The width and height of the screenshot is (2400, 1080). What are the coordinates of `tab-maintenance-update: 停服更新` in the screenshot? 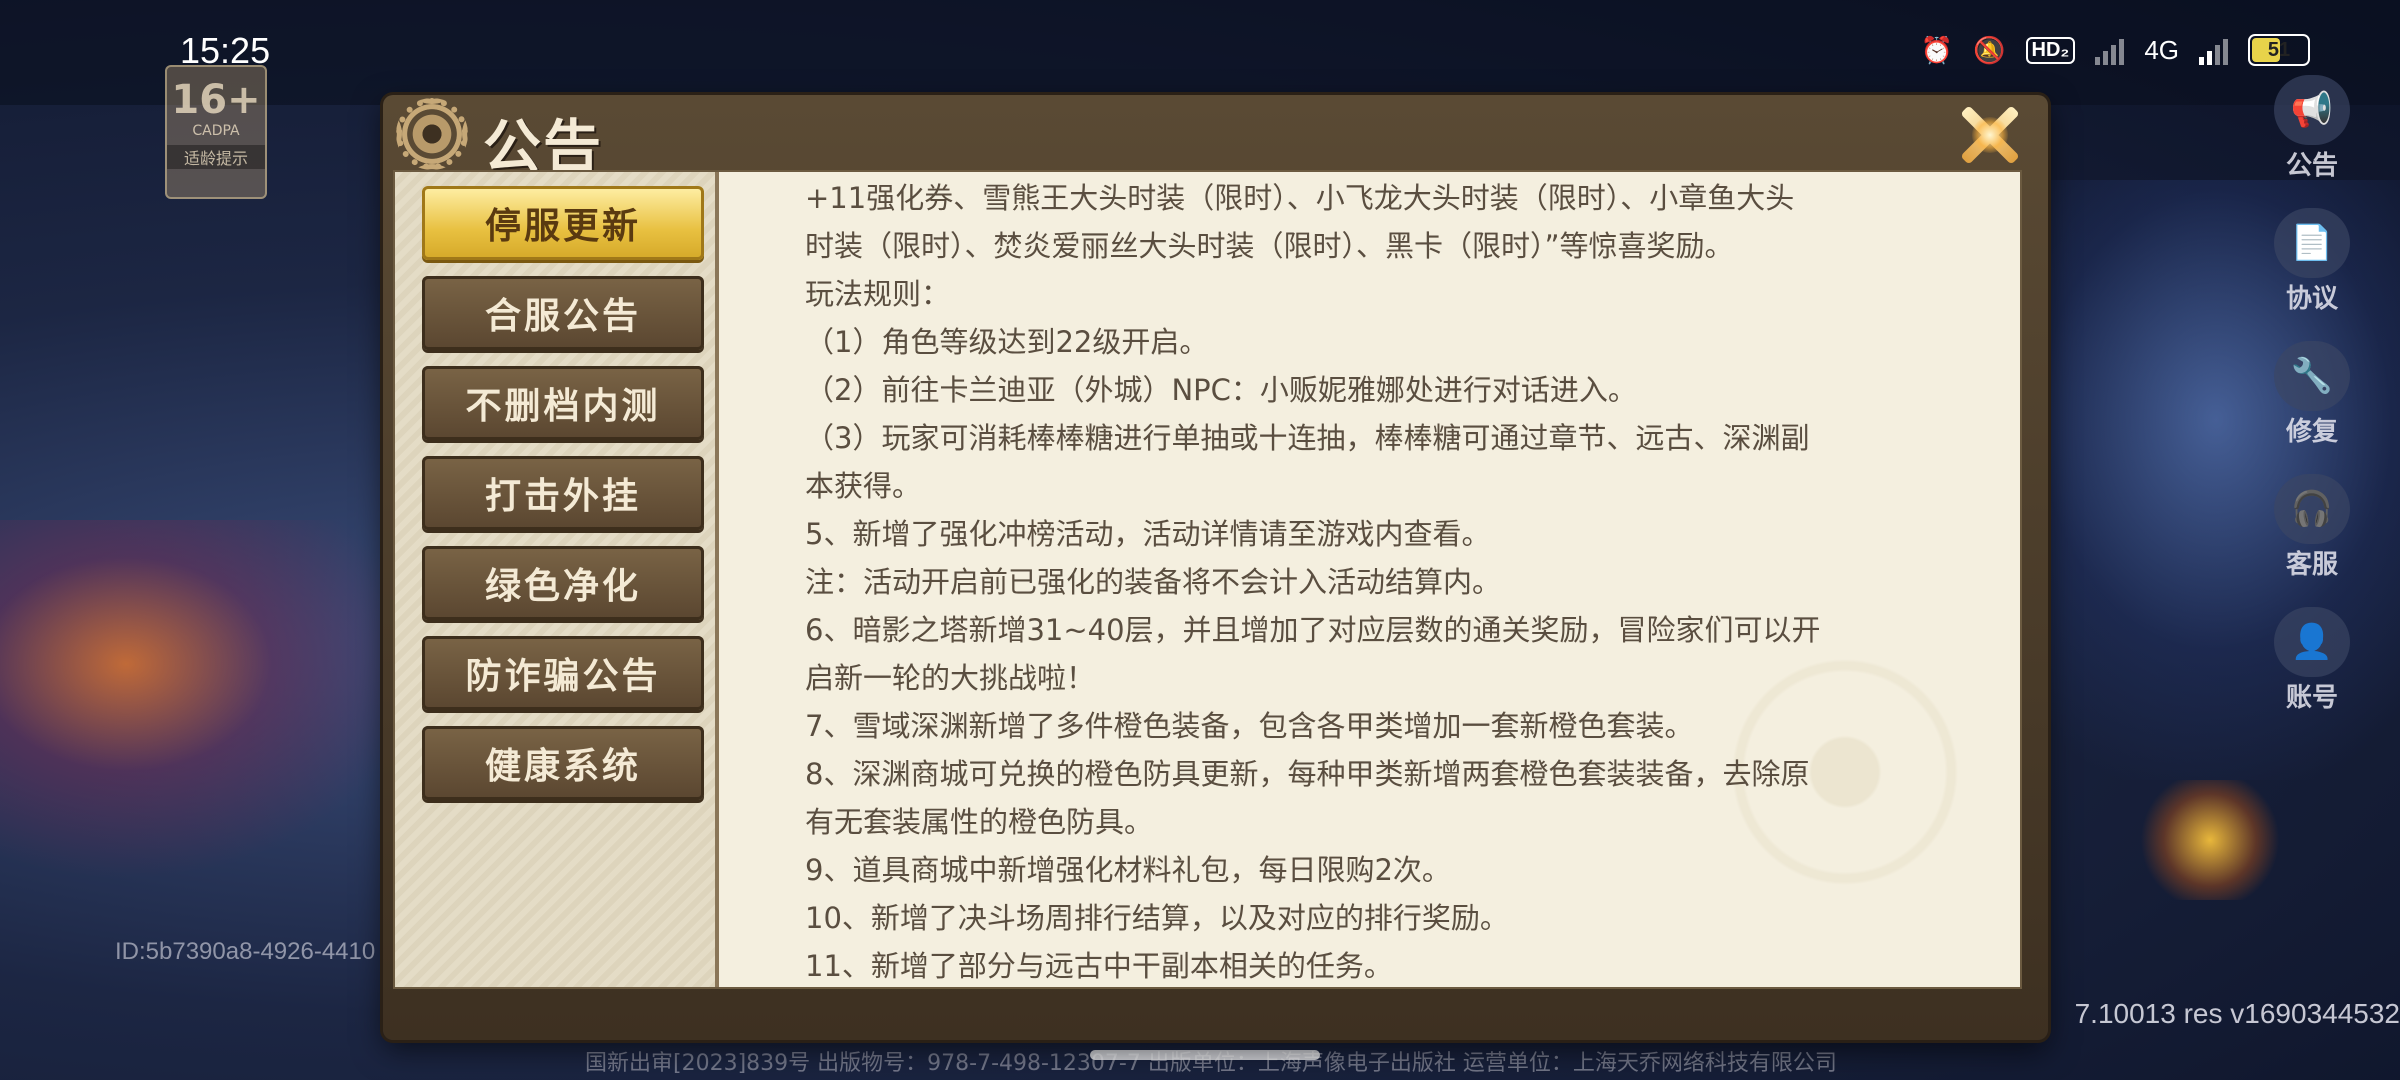 It's located at (563, 223).